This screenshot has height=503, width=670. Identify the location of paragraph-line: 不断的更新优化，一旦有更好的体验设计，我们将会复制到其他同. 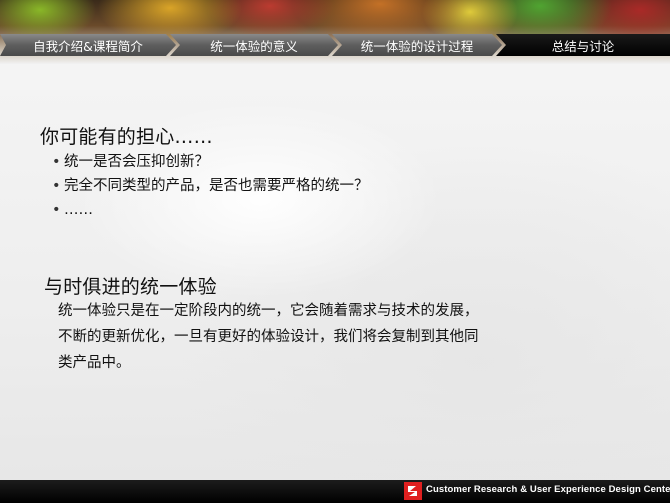
(268, 337).